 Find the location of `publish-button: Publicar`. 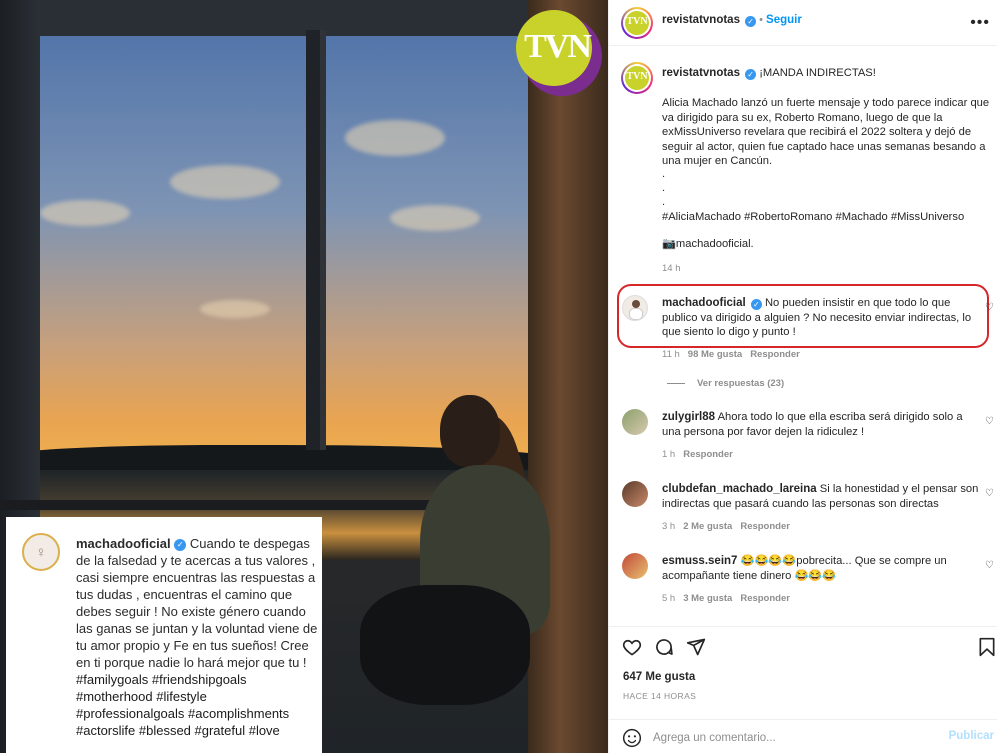

publish-button: Publicar is located at coordinates (971, 736).